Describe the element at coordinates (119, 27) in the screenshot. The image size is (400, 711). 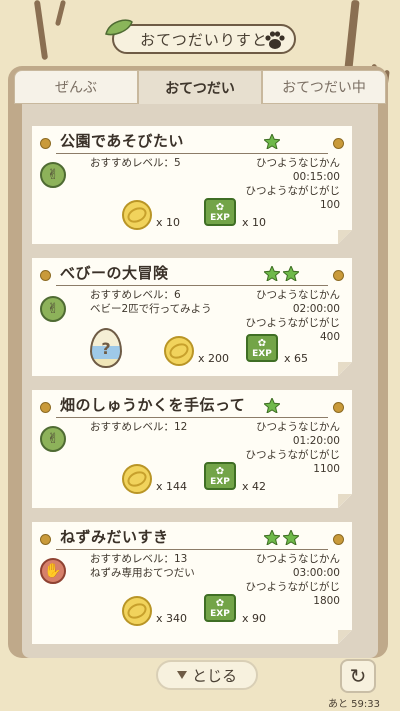
I see `leaf-icon` at that location.